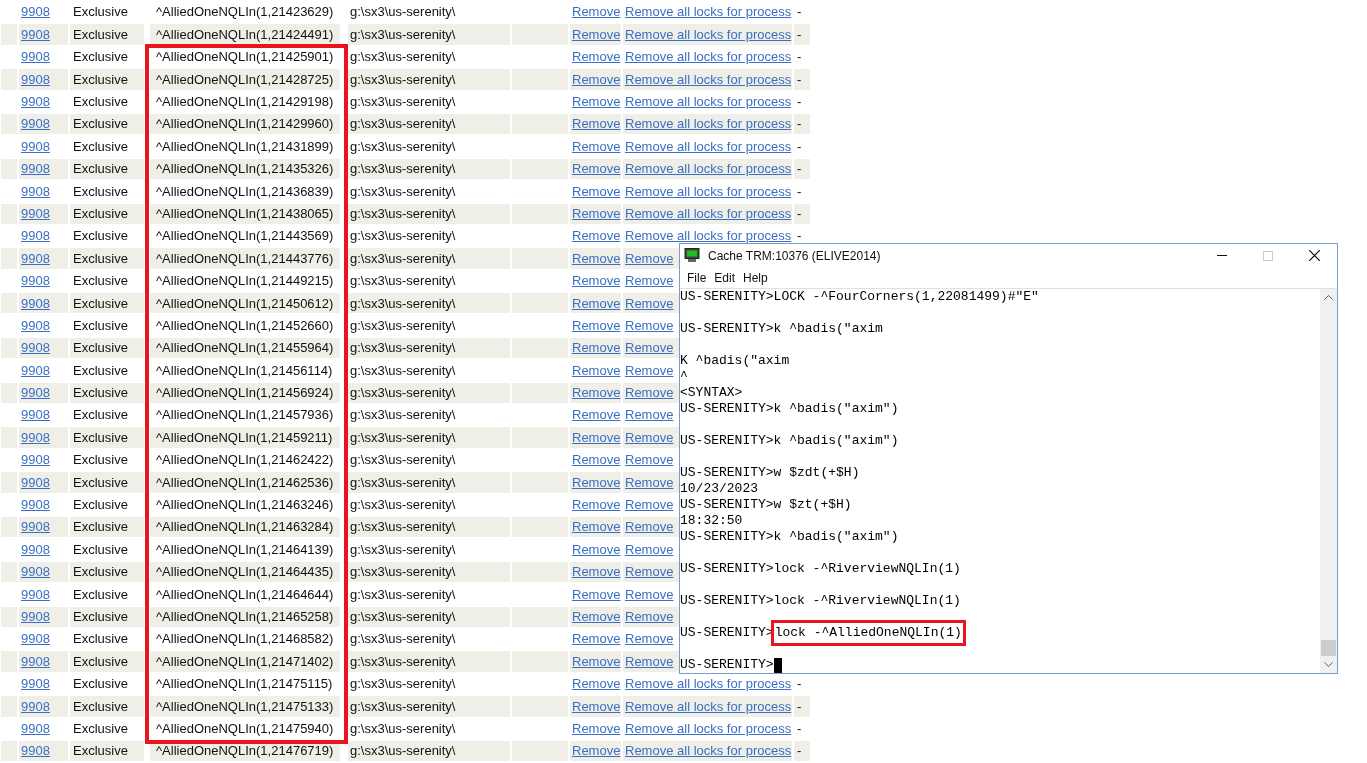  I want to click on menu-item: Edit, so click(725, 277).